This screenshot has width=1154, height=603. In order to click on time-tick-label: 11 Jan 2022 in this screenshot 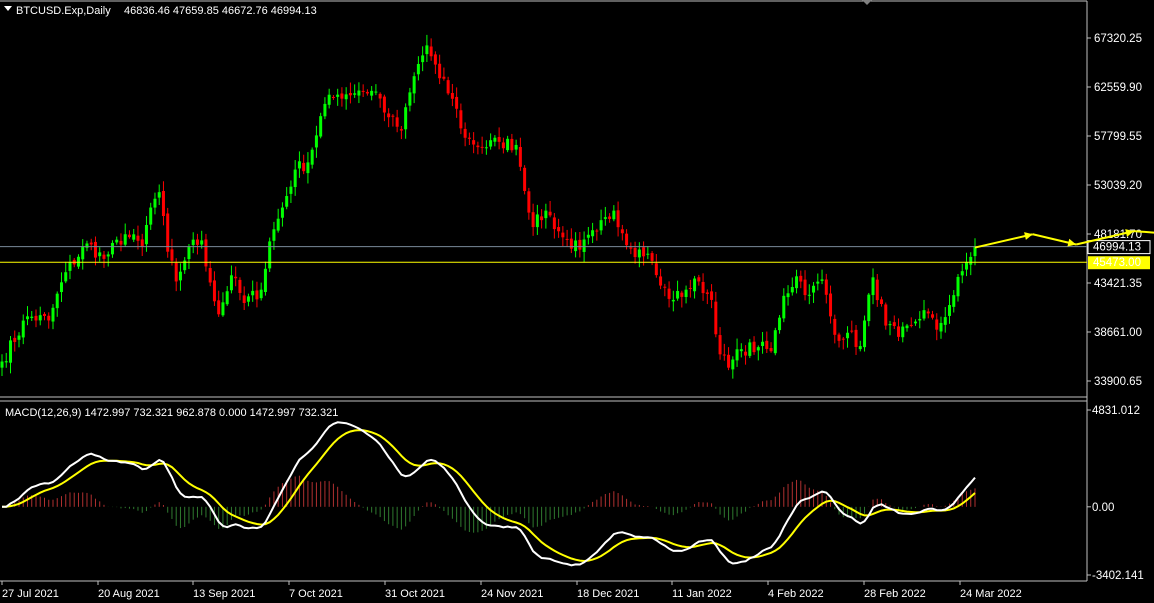, I will do `click(702, 594)`.